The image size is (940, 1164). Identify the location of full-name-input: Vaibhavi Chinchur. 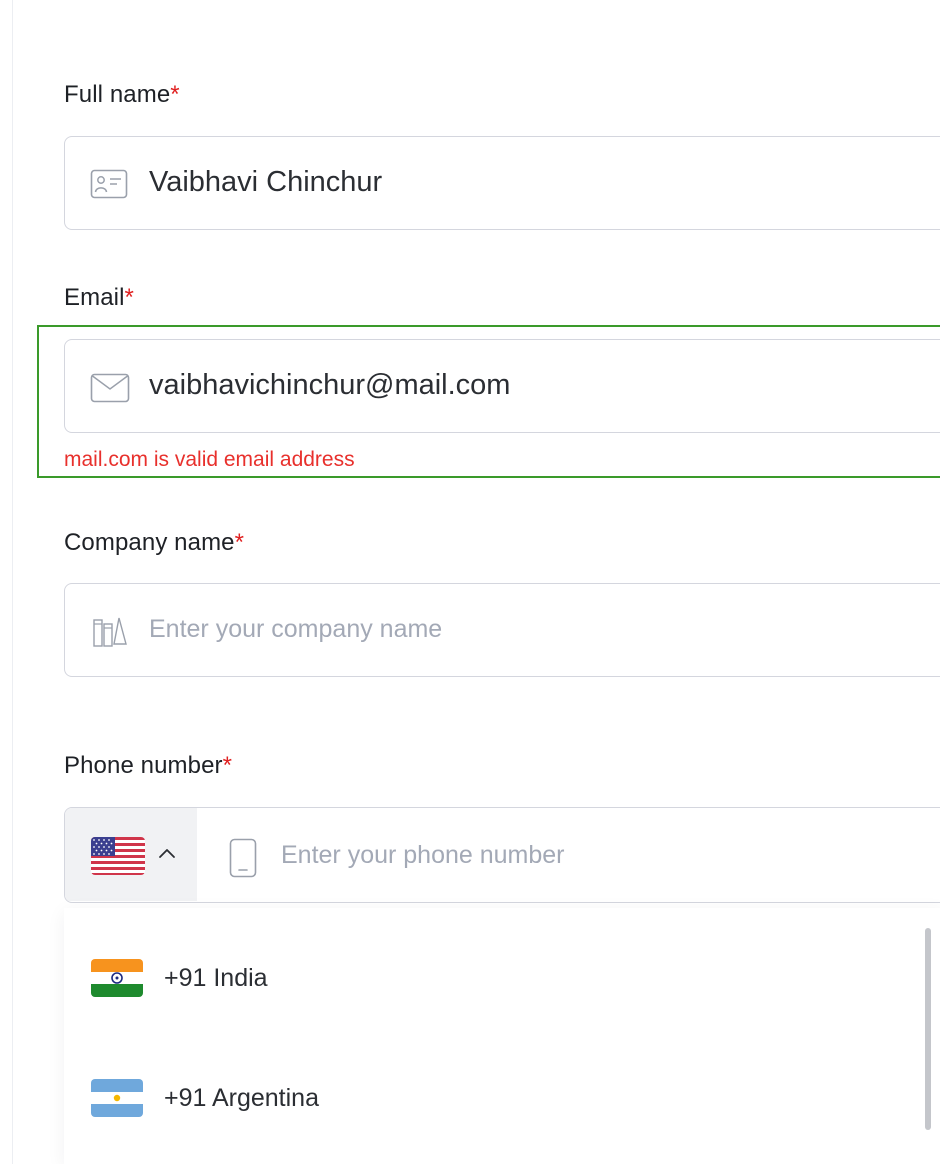
(265, 182).